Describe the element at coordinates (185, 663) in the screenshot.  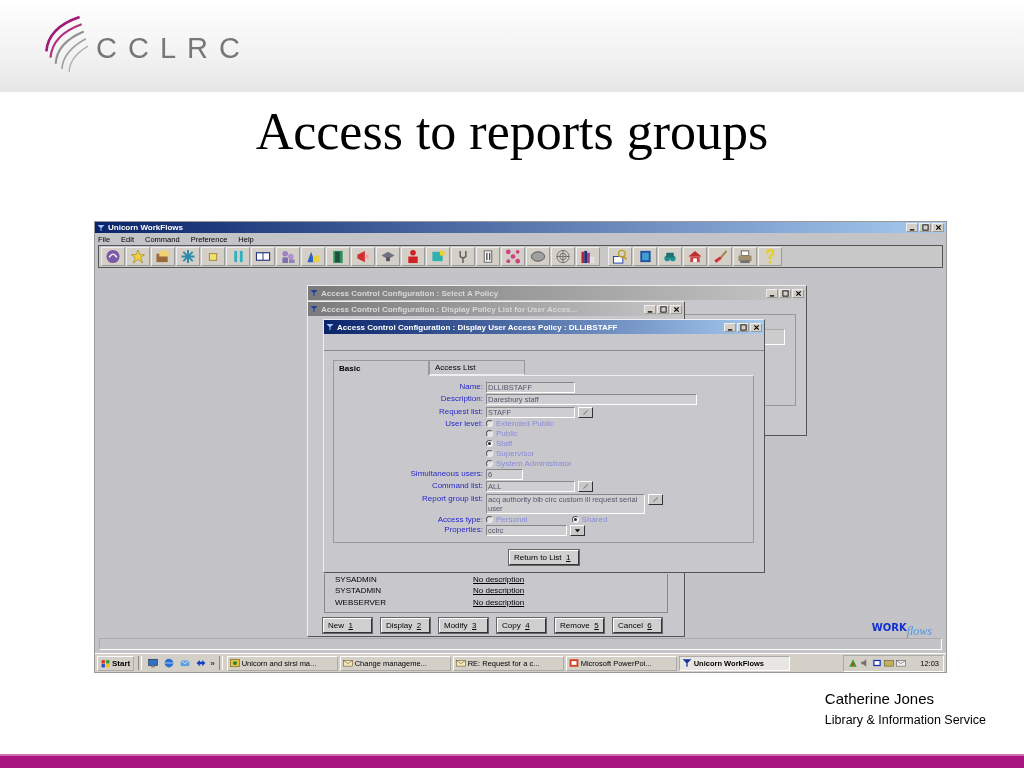
I see `mail-icon` at that location.